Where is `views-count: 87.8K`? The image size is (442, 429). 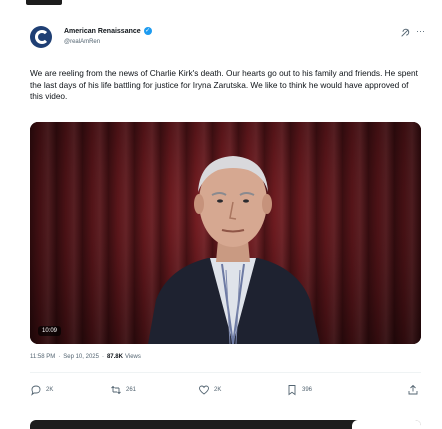 views-count: 87.8K is located at coordinates (115, 357).